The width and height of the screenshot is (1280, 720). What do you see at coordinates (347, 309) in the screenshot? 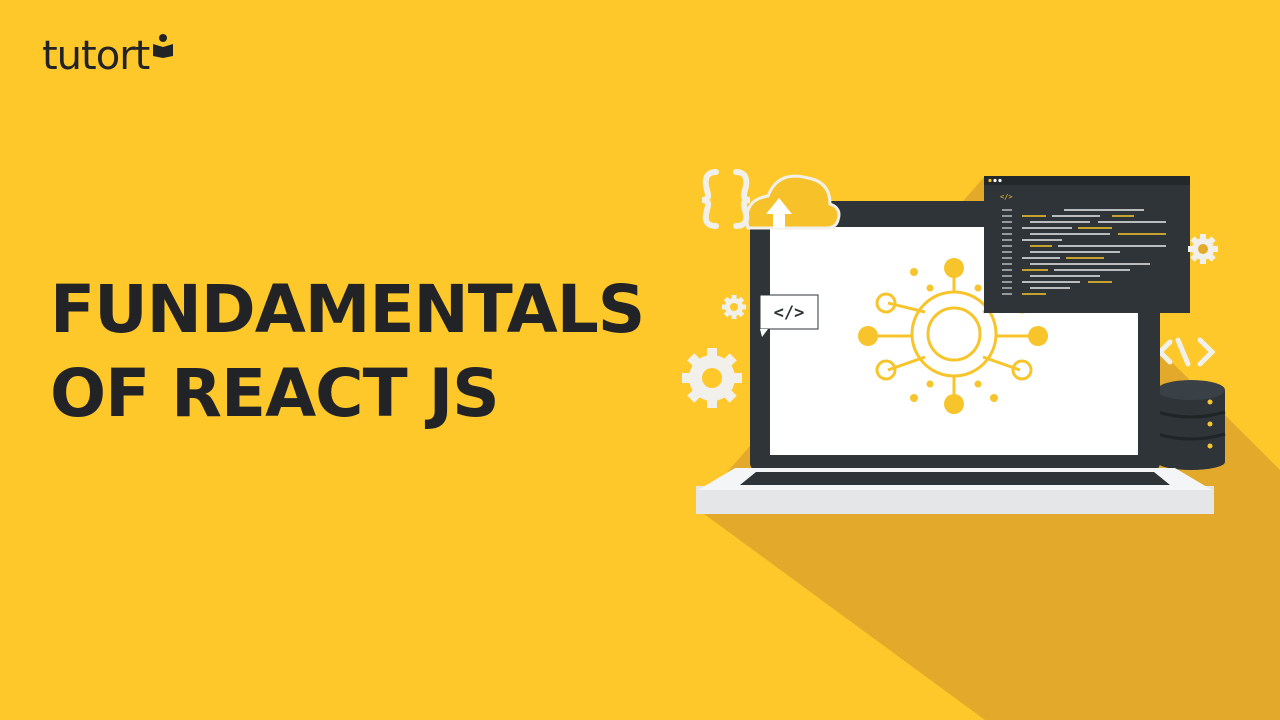
I see `headline-line-1: FUNDAMENTALS` at bounding box center [347, 309].